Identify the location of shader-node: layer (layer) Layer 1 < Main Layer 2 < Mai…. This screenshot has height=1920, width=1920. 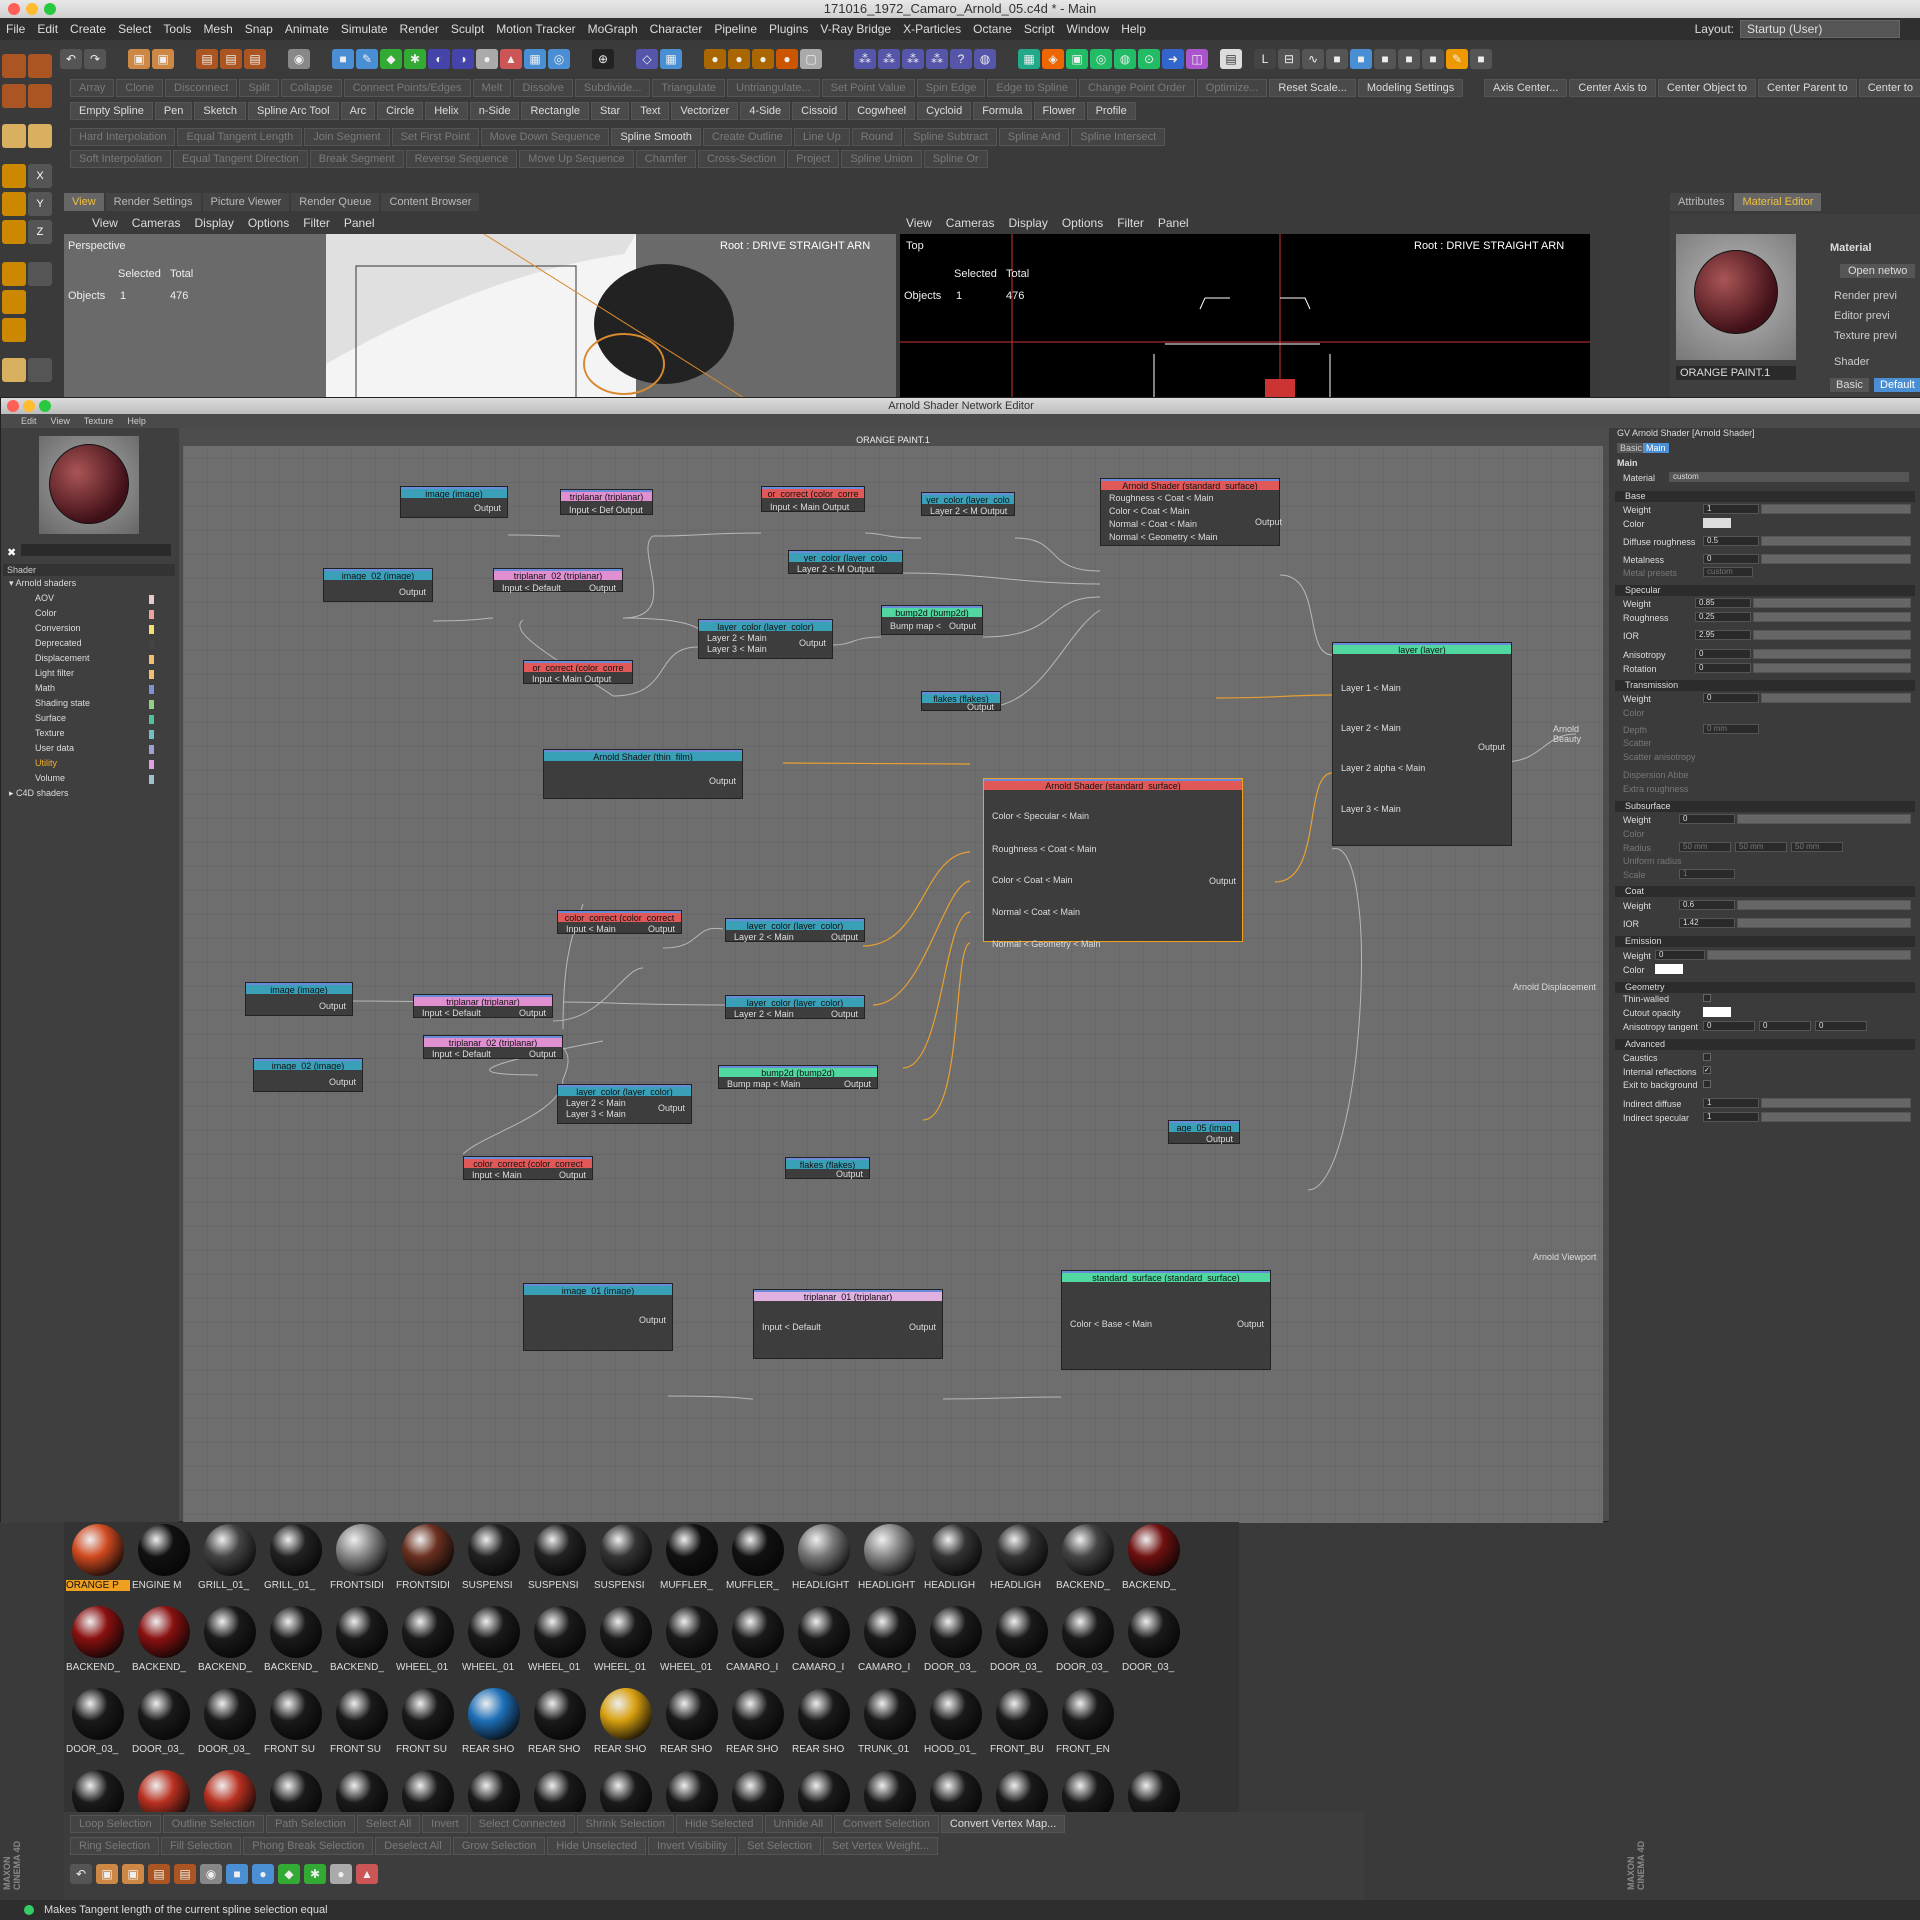
(1422, 744).